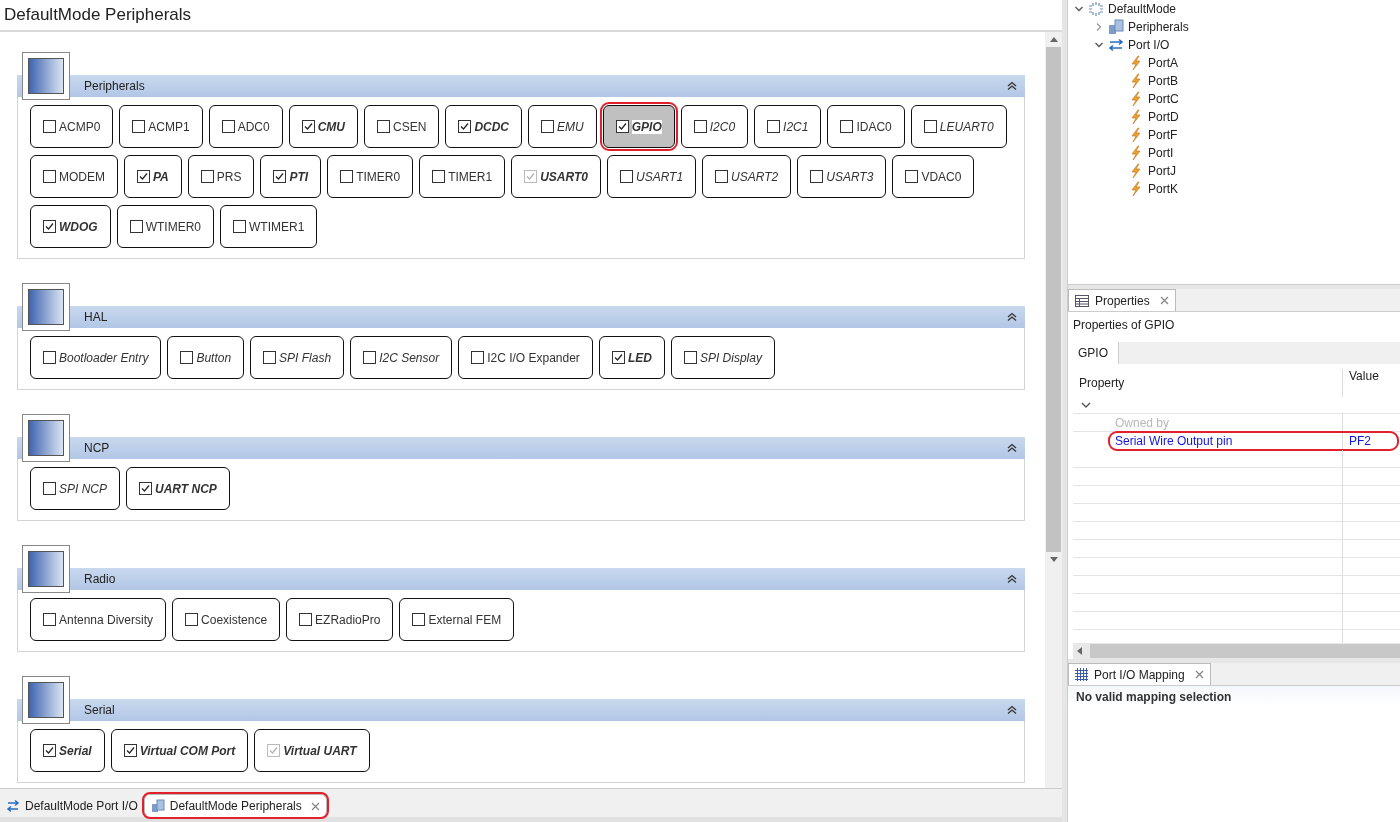  What do you see at coordinates (1163, 135) in the screenshot?
I see `tree-item: PortF` at bounding box center [1163, 135].